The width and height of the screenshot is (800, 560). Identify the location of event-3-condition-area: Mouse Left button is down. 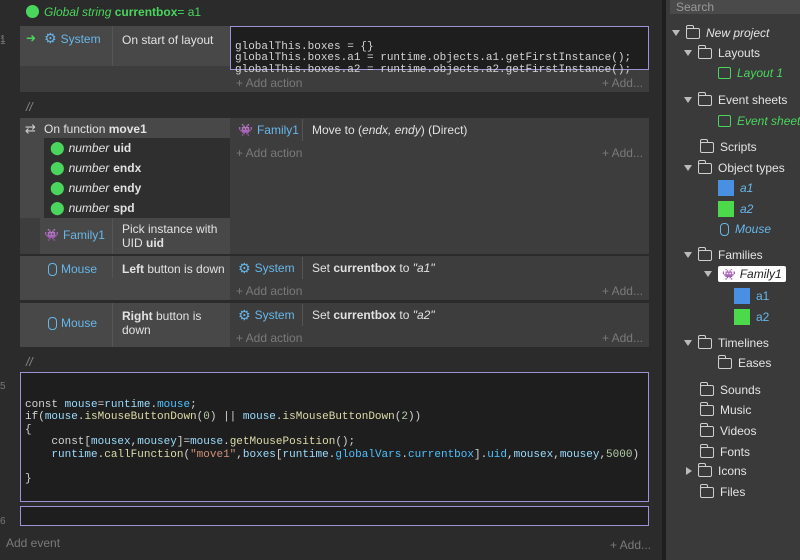
(125, 278).